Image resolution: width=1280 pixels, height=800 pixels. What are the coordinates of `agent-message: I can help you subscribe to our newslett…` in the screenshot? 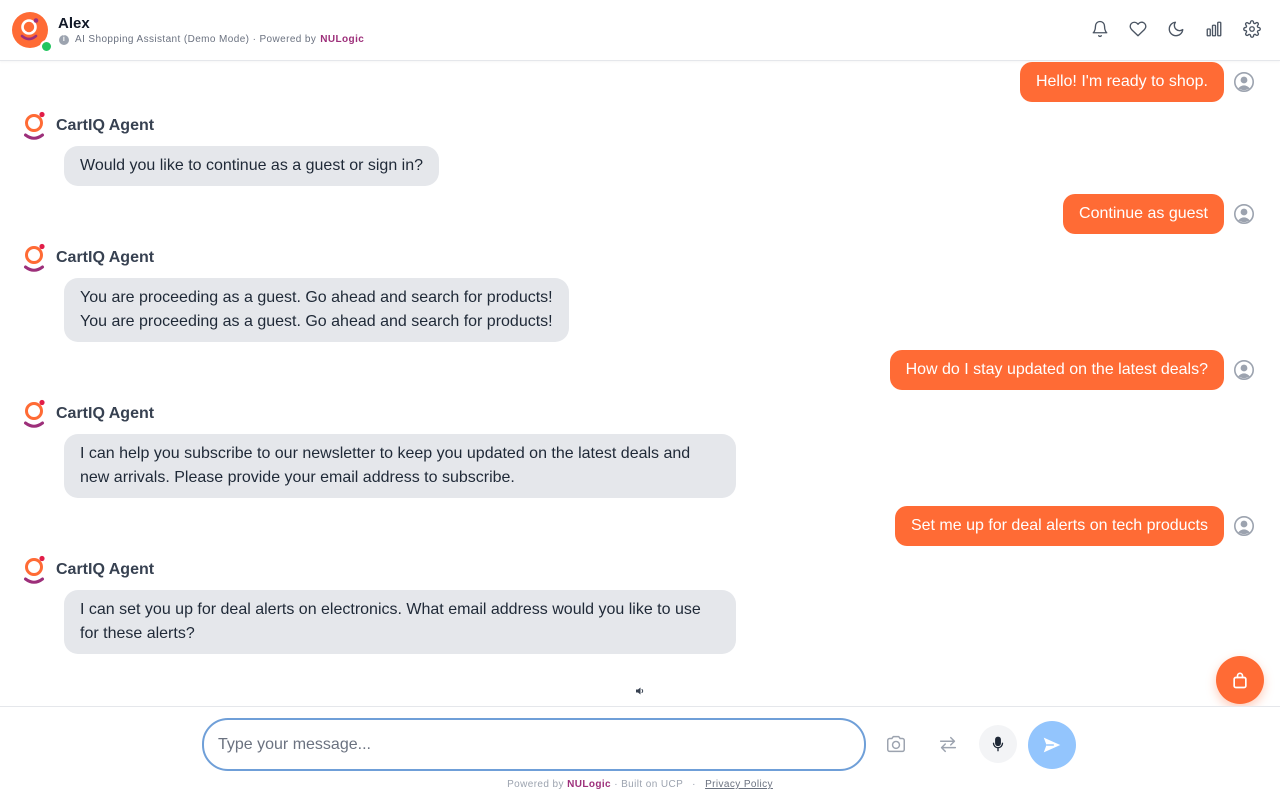 It's located at (400, 466).